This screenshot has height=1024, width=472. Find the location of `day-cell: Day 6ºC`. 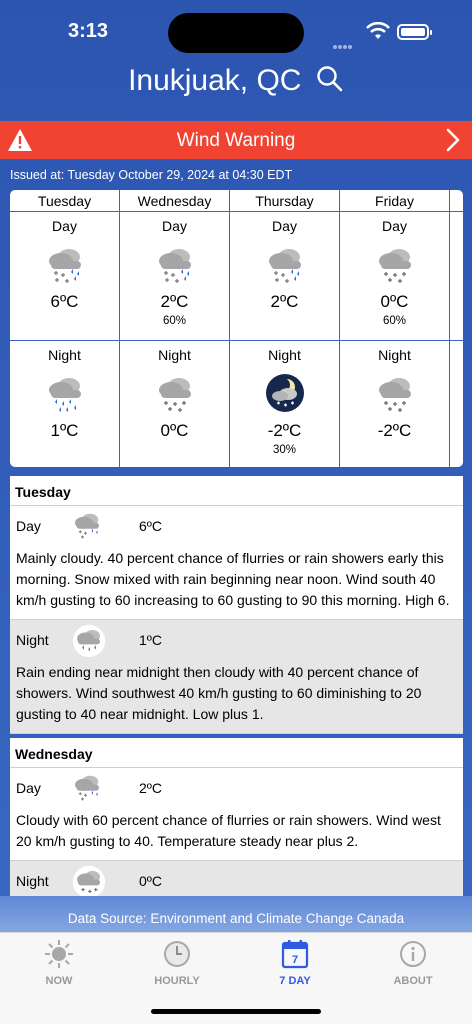

day-cell: Day 6ºC is located at coordinates (64, 282).